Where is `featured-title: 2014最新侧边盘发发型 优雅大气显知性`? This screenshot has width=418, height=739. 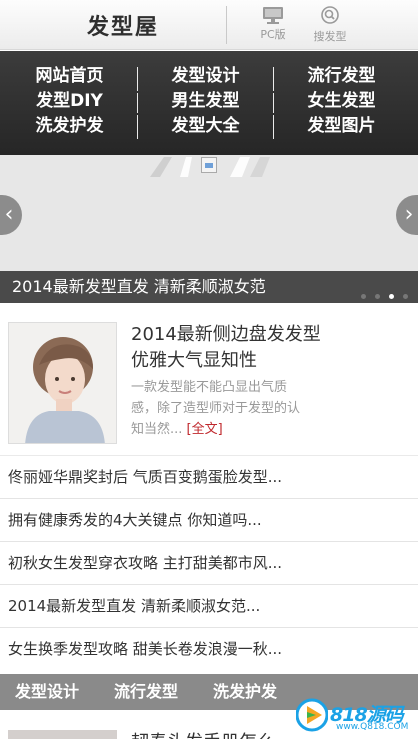 featured-title: 2014最新侧边盘发发型 优雅大气显知性 is located at coordinates (231, 348).